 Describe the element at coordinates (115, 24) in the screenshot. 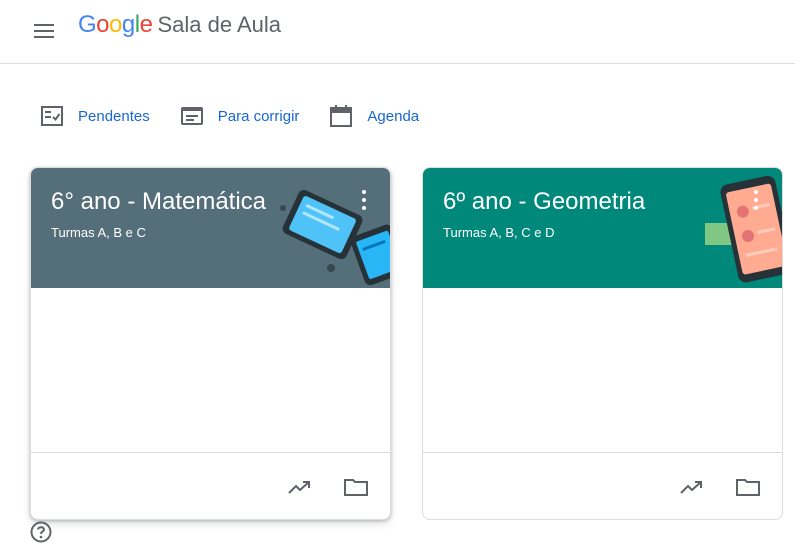

I see `google-wordmark: Google` at that location.